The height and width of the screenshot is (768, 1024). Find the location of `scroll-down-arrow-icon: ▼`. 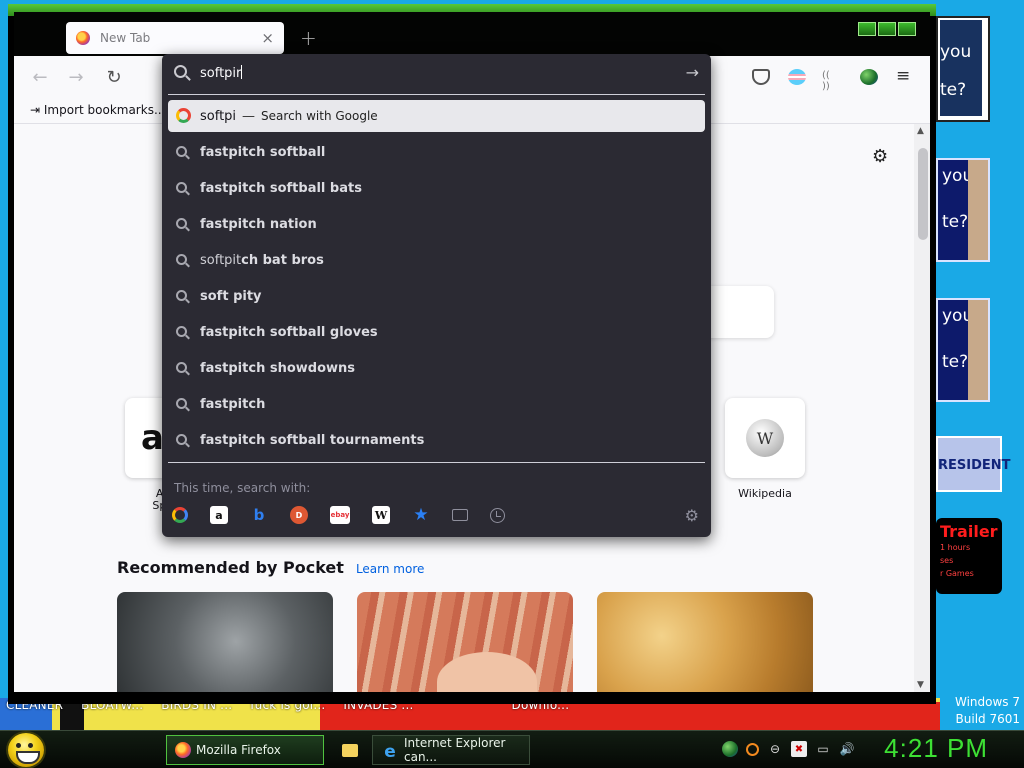

scroll-down-arrow-icon: ▼ is located at coordinates (920, 685).